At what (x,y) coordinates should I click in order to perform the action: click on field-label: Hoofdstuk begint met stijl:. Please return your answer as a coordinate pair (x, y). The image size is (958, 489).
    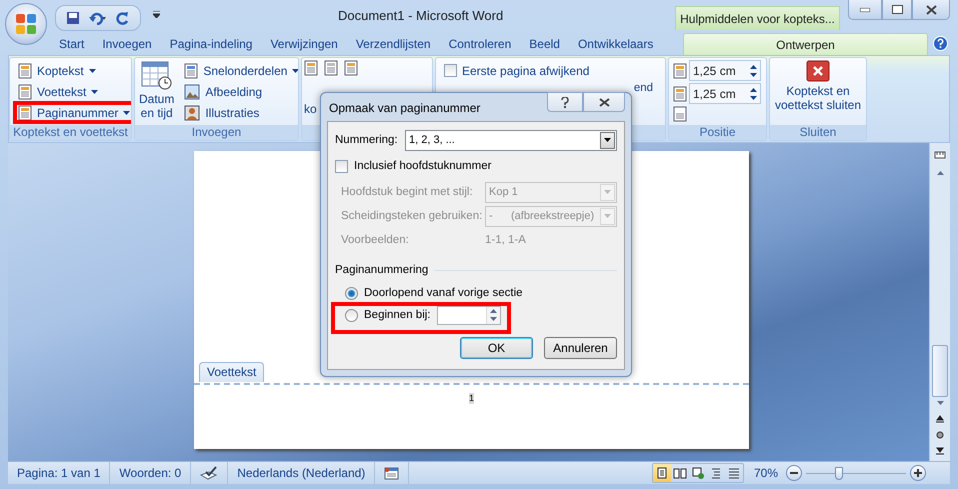
    Looking at the image, I should click on (407, 192).